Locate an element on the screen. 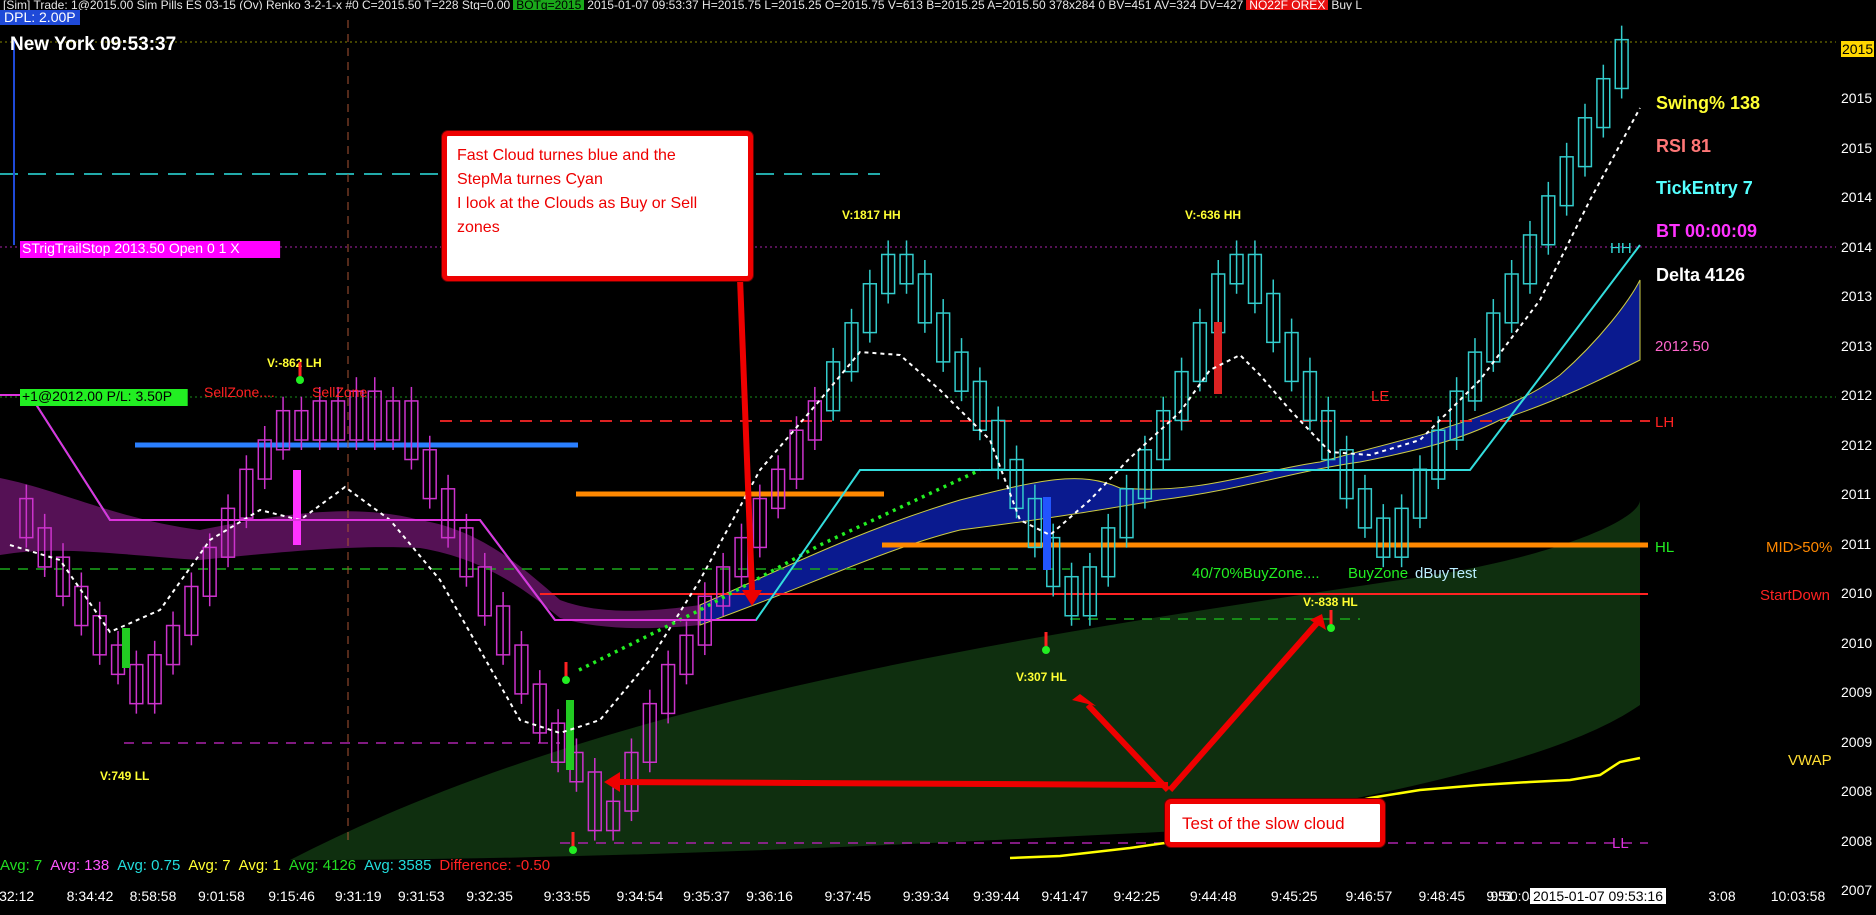 Image resolution: width=1876 pixels, height=915 pixels. price-tick: 2010 is located at coordinates (1857, 593).